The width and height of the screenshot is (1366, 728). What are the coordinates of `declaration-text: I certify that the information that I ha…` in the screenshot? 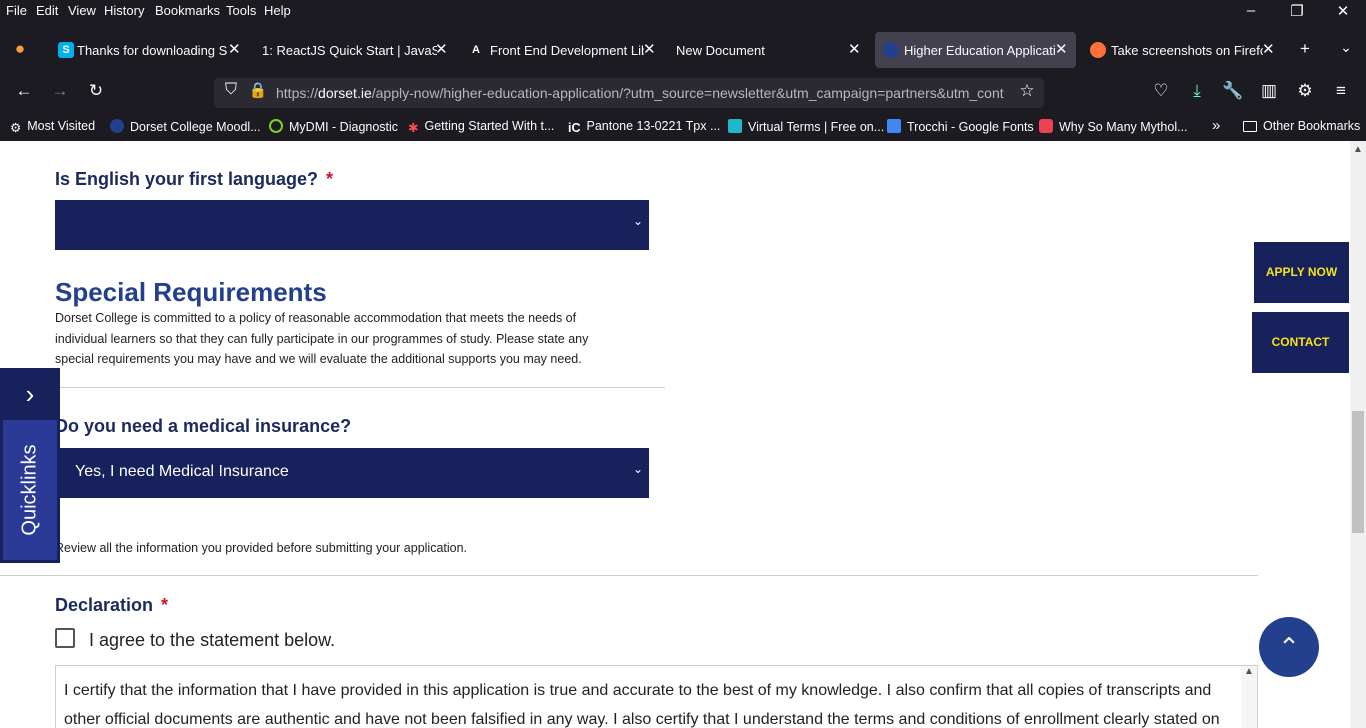 It's located at (642, 705).